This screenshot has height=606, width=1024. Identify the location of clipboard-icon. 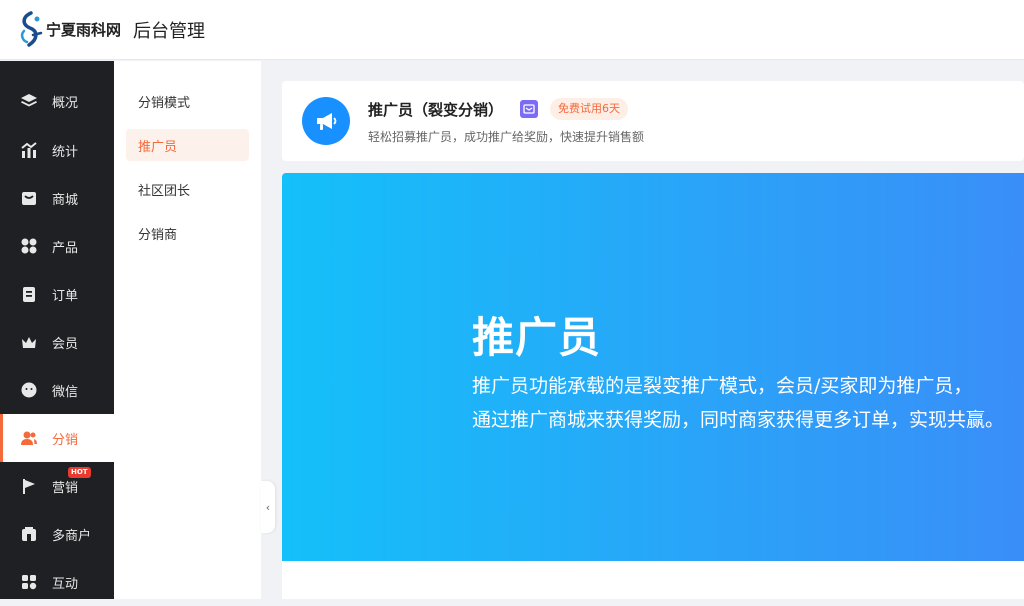
(29, 294).